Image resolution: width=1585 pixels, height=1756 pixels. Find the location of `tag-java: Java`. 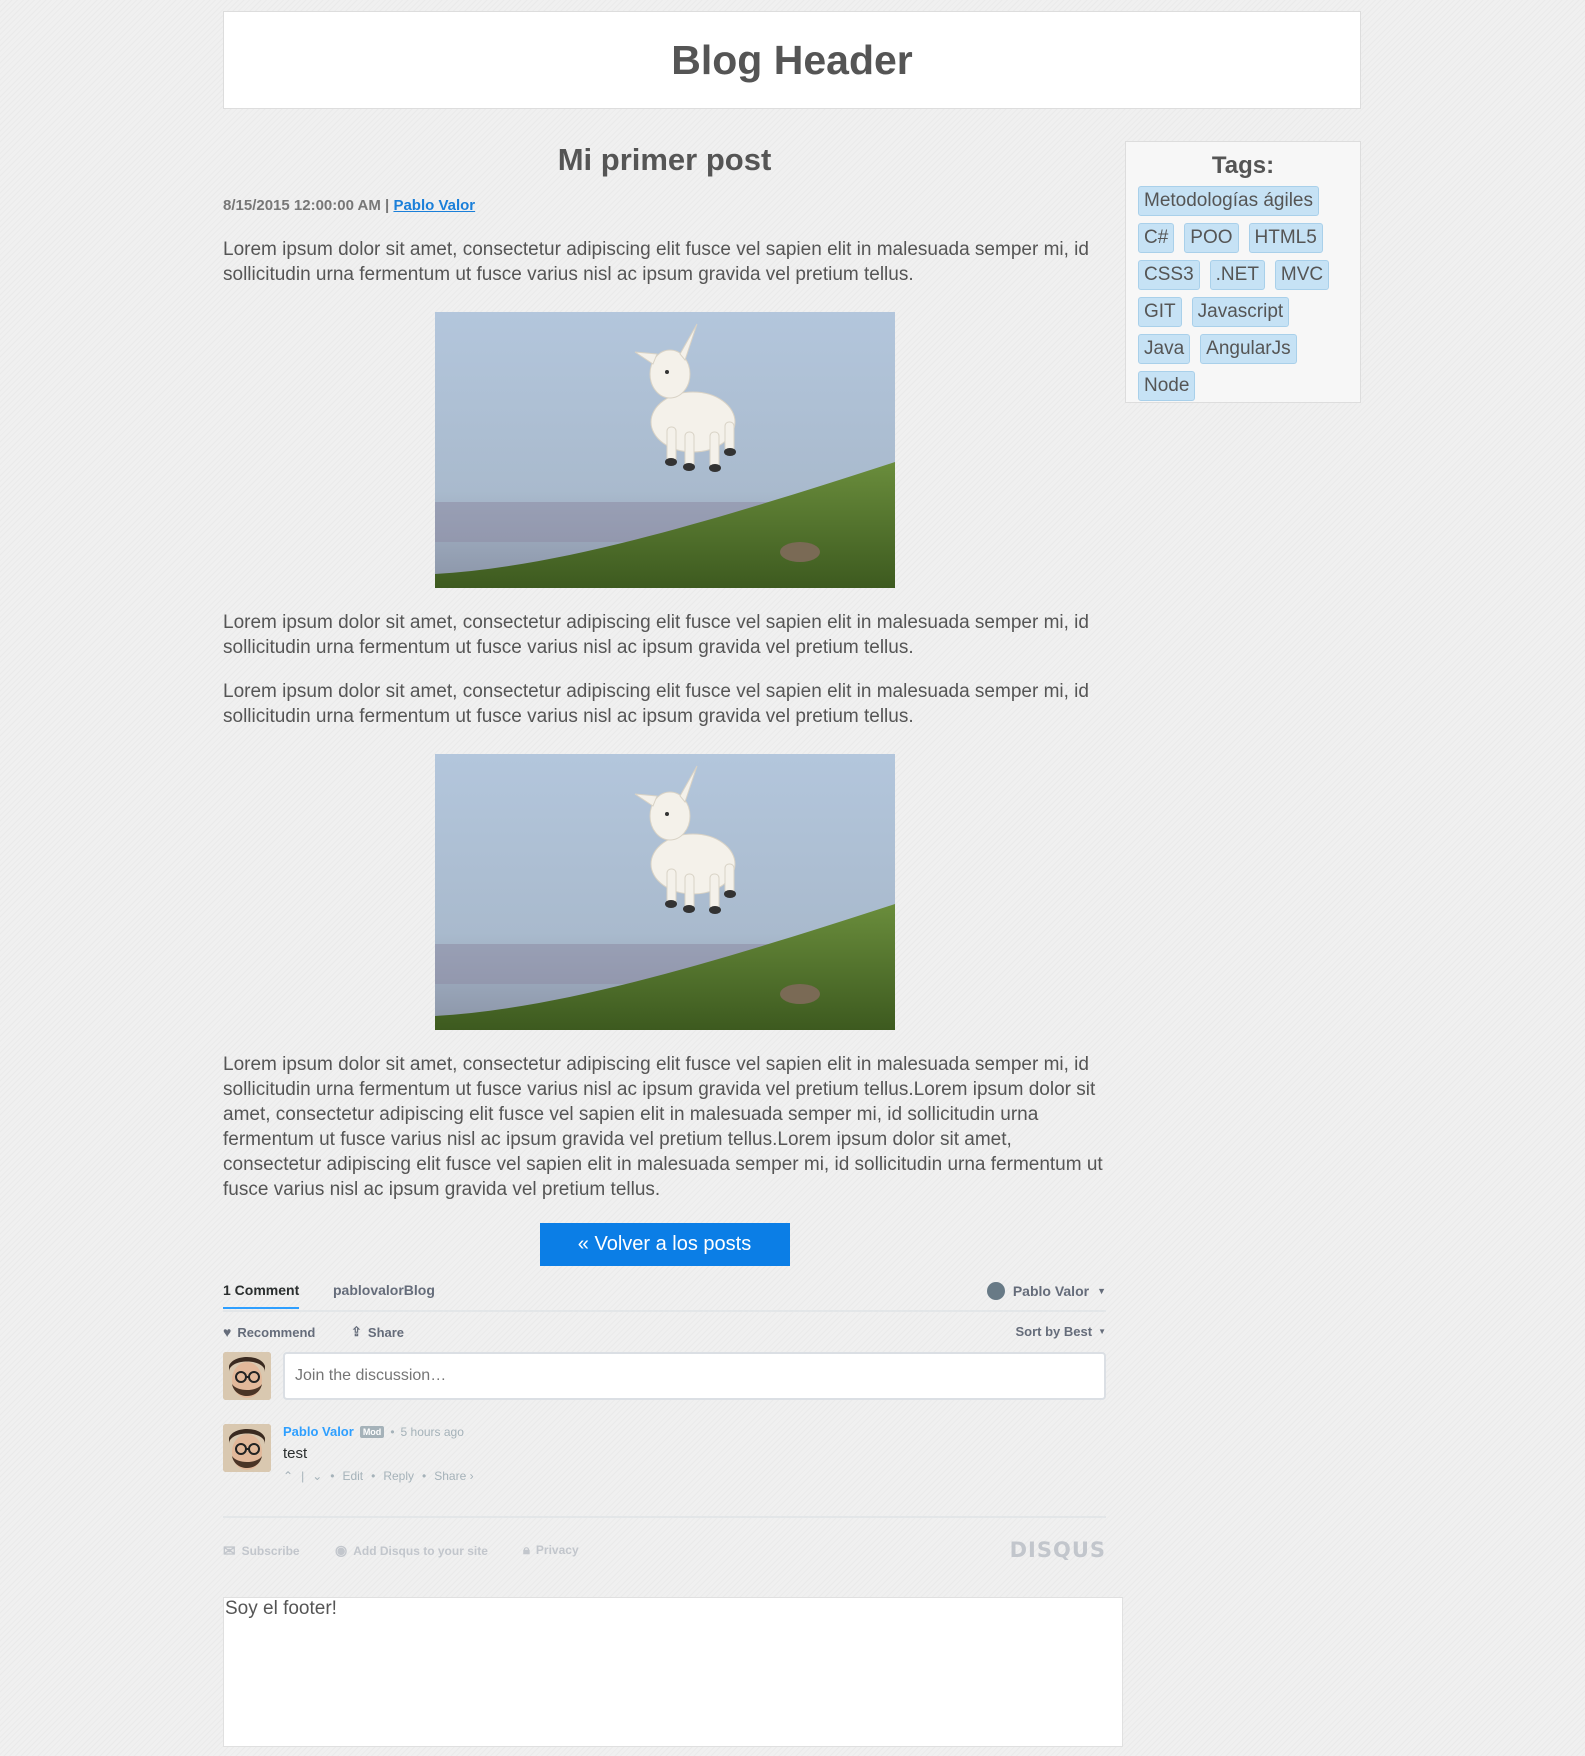

tag-java: Java is located at coordinates (1164, 349).